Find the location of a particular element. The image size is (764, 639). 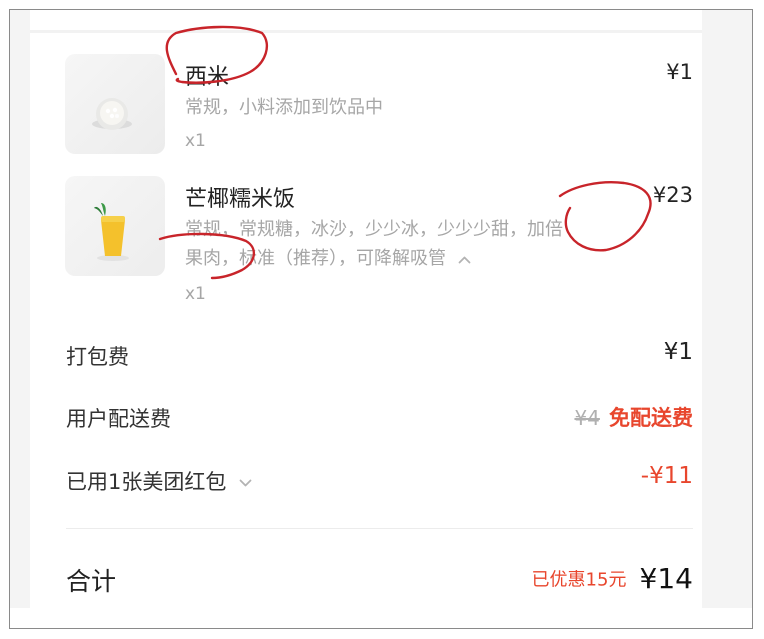

item-price: ¥23 is located at coordinates (672, 195).